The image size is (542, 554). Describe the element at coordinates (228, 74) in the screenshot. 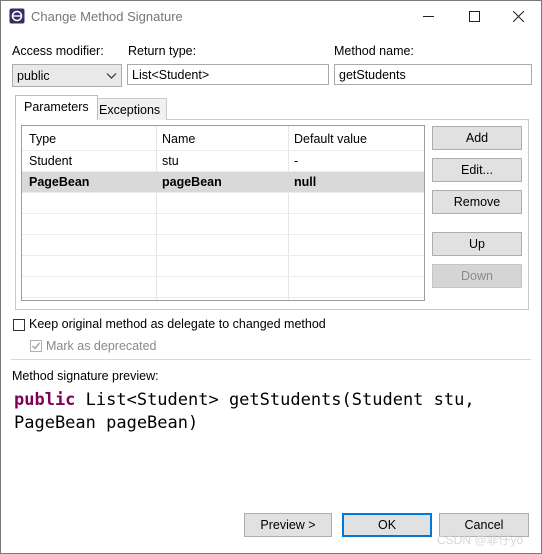

I see `return-type-field: List<Student>` at that location.